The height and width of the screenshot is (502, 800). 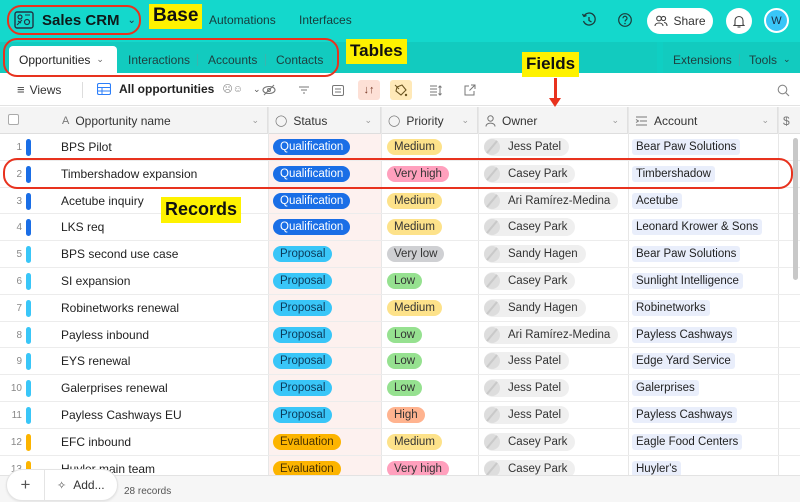 What do you see at coordinates (739, 21) in the screenshot?
I see `notifications-button` at bounding box center [739, 21].